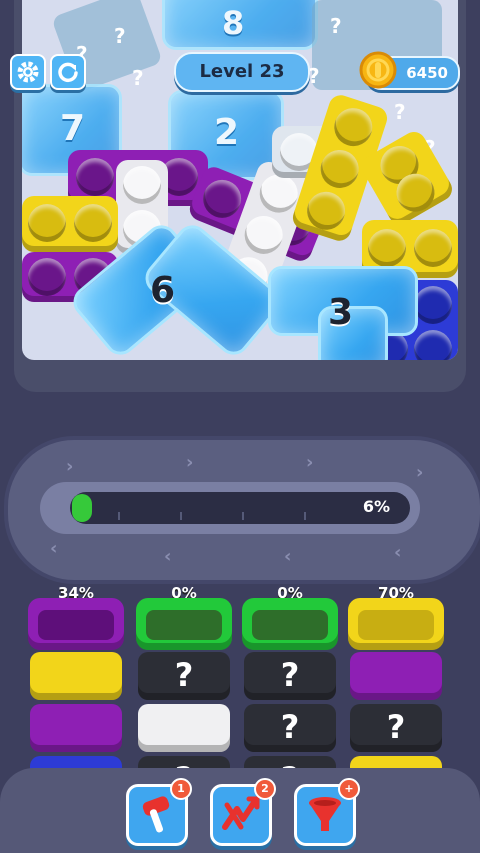 This screenshot has width=480, height=853. I want to click on jelly-block-number-3: 3, so click(341, 312).